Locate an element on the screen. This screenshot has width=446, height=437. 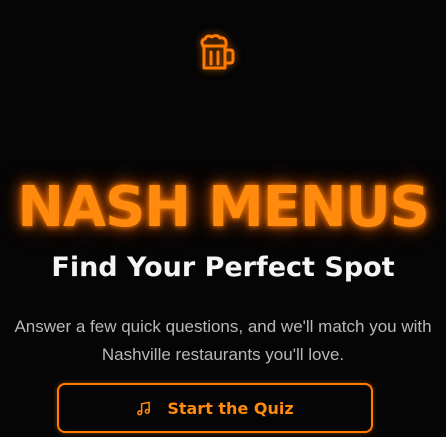
description-line-2: Nashville restaurants you'll love. is located at coordinates (223, 354).